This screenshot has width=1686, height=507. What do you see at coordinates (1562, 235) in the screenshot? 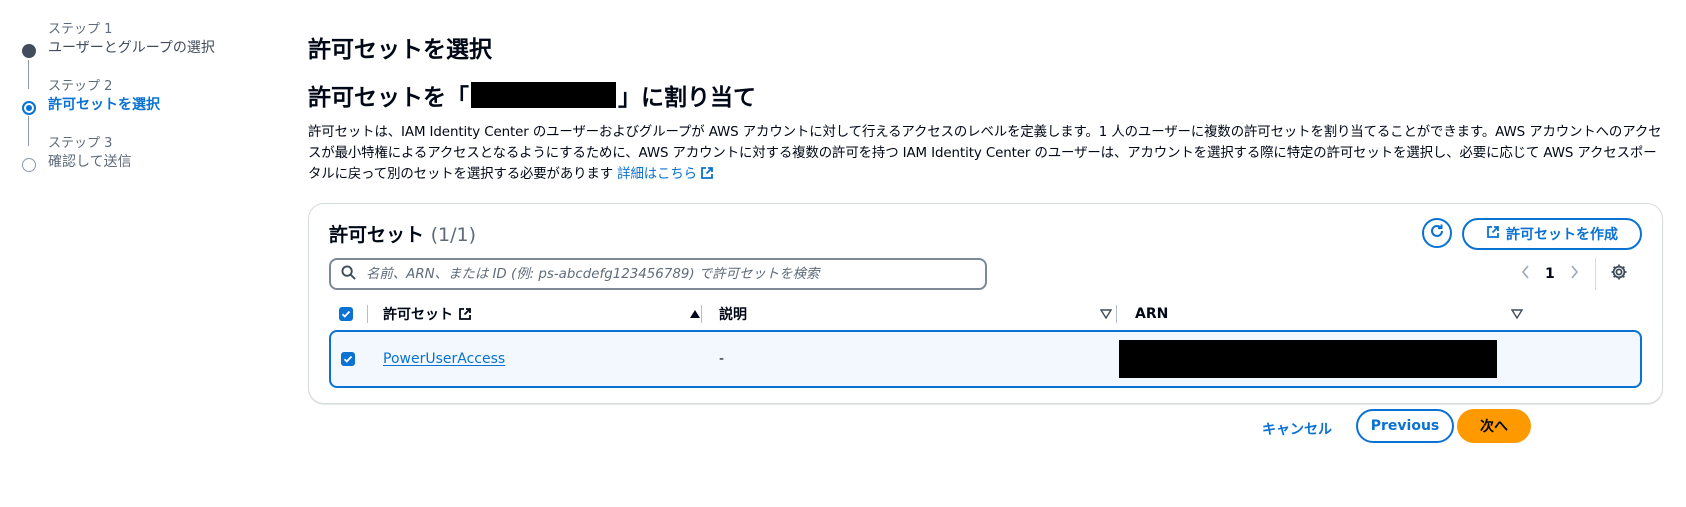
I see `create-permission-set-label: 許可セットを作成` at bounding box center [1562, 235].